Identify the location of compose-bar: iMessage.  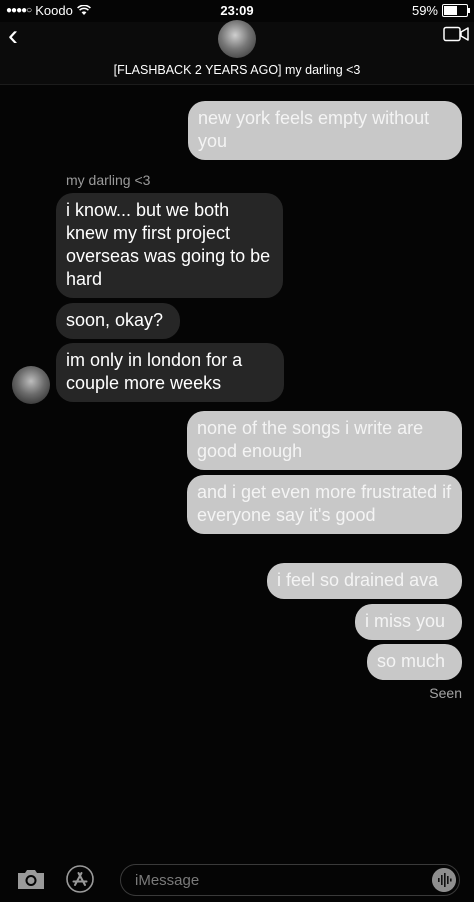
(237, 879).